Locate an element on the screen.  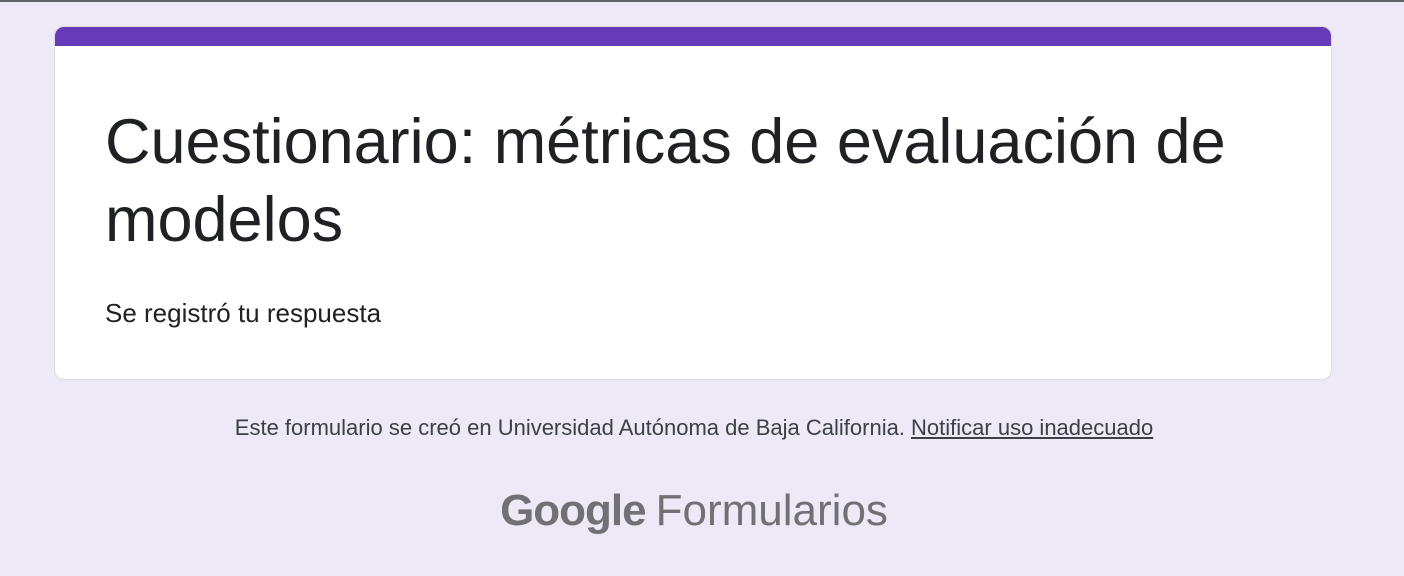
theme-accent-bar is located at coordinates (693, 36).